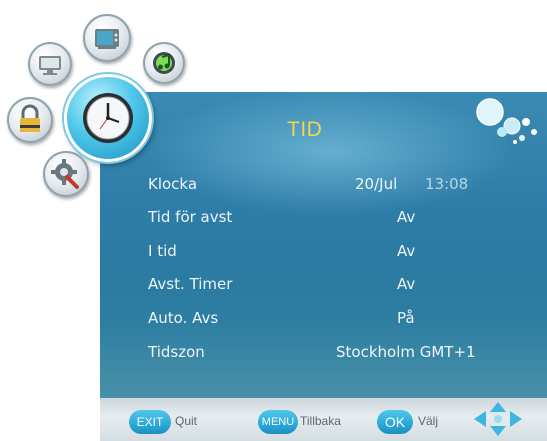 Image resolution: width=547 pixels, height=441 pixels. I want to click on setup-category-button, so click(66, 174).